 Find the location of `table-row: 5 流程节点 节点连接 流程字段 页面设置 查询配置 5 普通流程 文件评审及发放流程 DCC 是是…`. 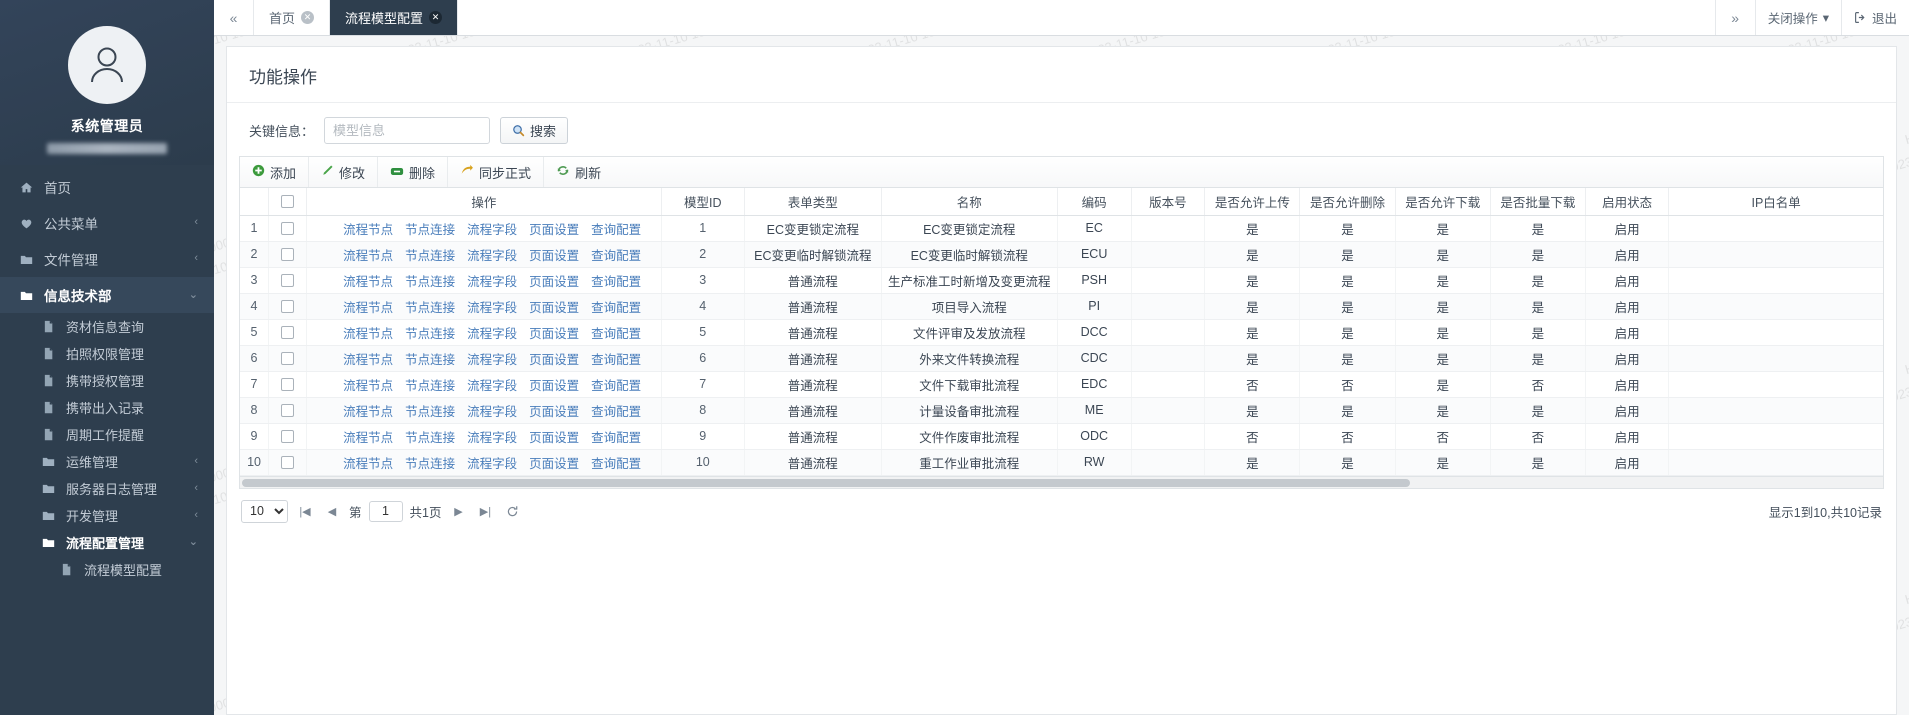

table-row: 5 流程节点 节点连接 流程字段 页面设置 查询配置 5 普通流程 文件评审及发放流程 DCC 是是… is located at coordinates (1061, 332).